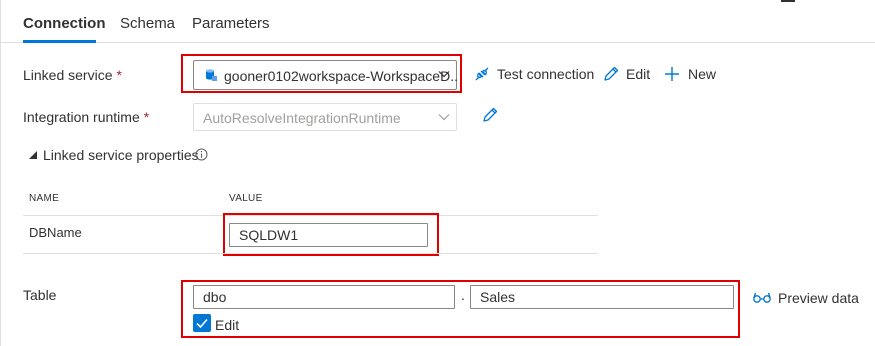 The height and width of the screenshot is (346, 875). I want to click on table-divider-top, so click(310, 215).